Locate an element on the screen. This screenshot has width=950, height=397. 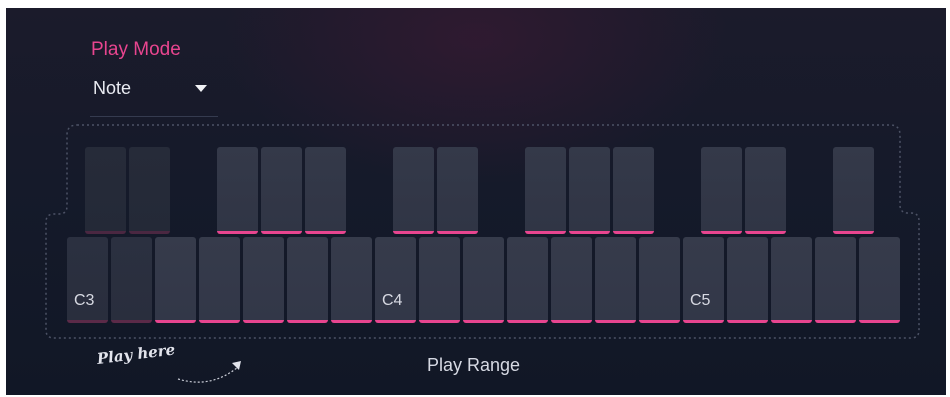
play-mode-value: Note is located at coordinates (112, 88).